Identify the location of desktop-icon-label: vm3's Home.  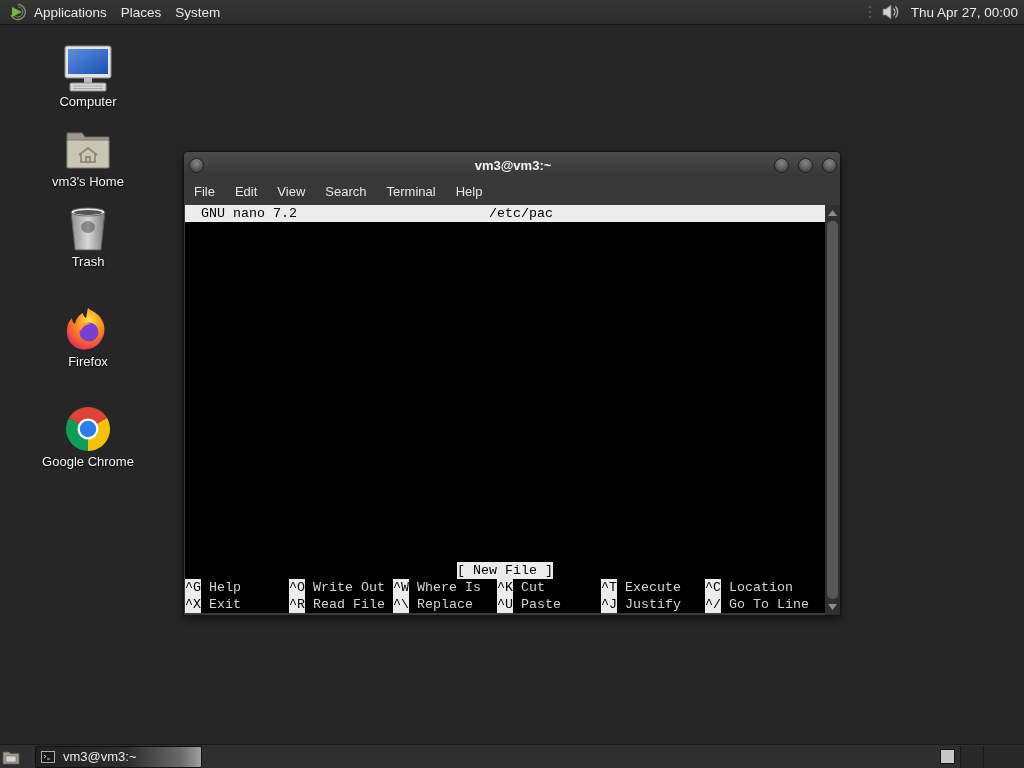
(88, 181).